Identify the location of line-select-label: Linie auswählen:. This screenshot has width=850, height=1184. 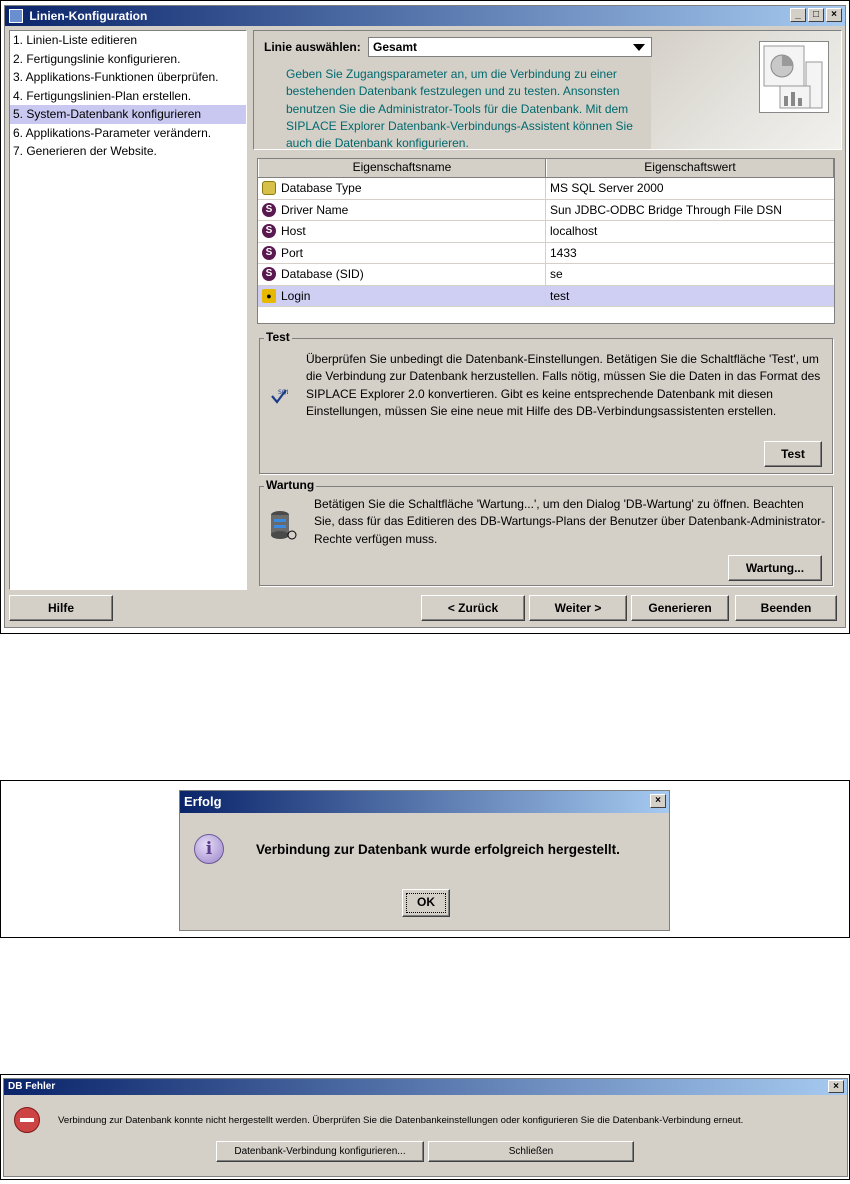
(312, 47).